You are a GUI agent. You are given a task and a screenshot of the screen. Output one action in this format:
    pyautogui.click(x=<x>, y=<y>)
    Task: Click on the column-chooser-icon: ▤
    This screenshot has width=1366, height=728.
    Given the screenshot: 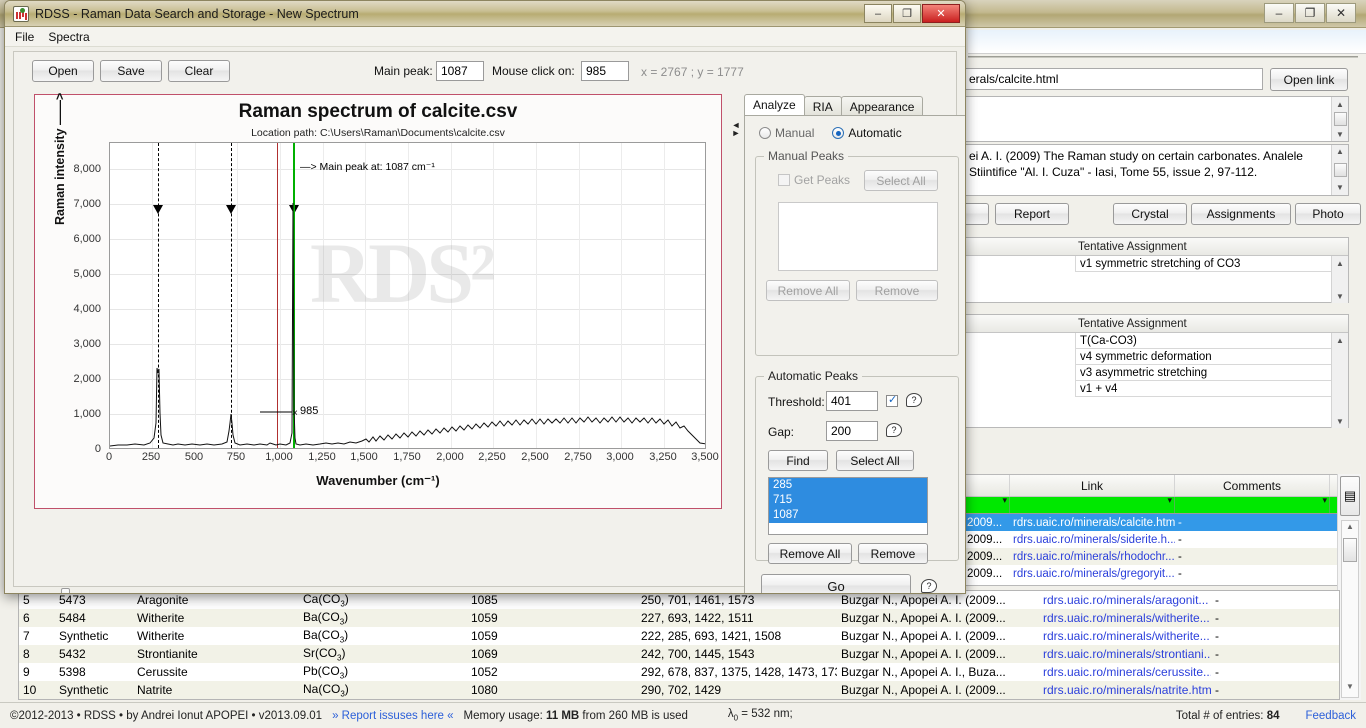 What is the action you would take?
    pyautogui.click(x=1350, y=496)
    